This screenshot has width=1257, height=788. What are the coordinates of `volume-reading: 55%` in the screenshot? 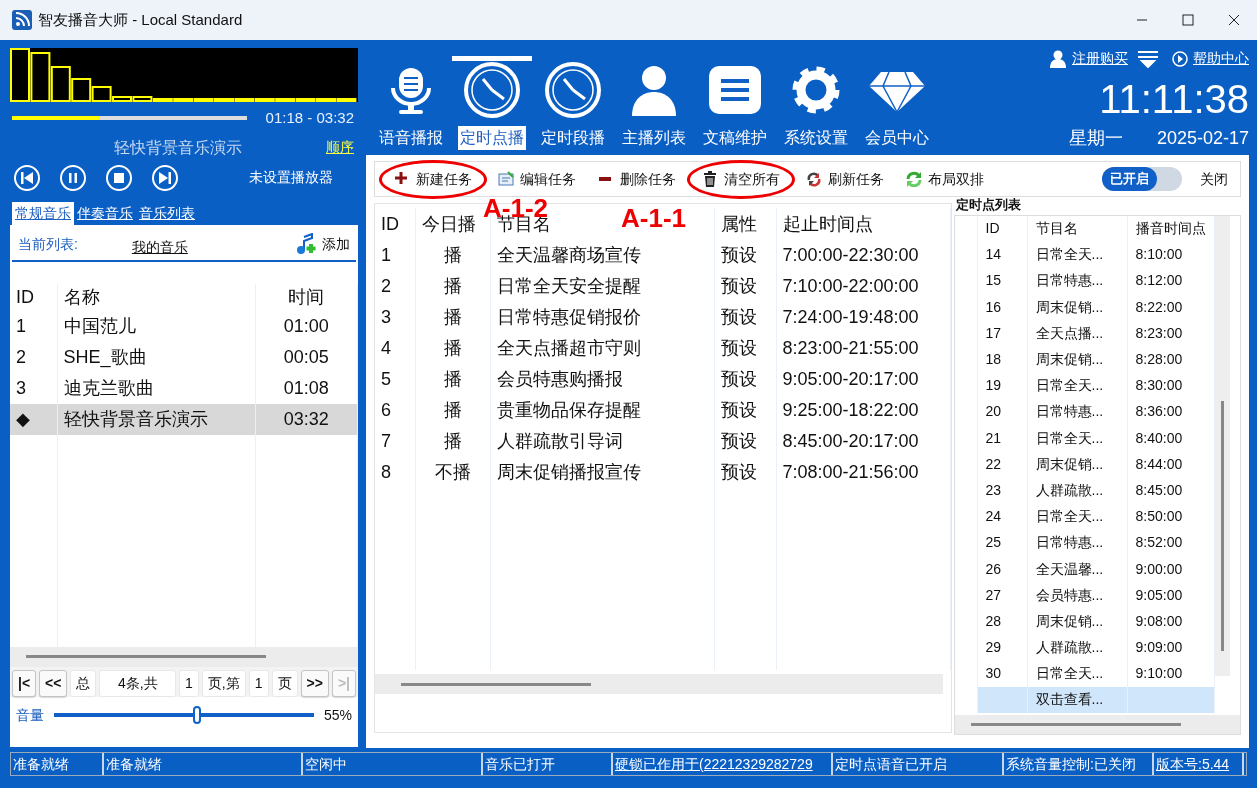 It's located at (337, 715).